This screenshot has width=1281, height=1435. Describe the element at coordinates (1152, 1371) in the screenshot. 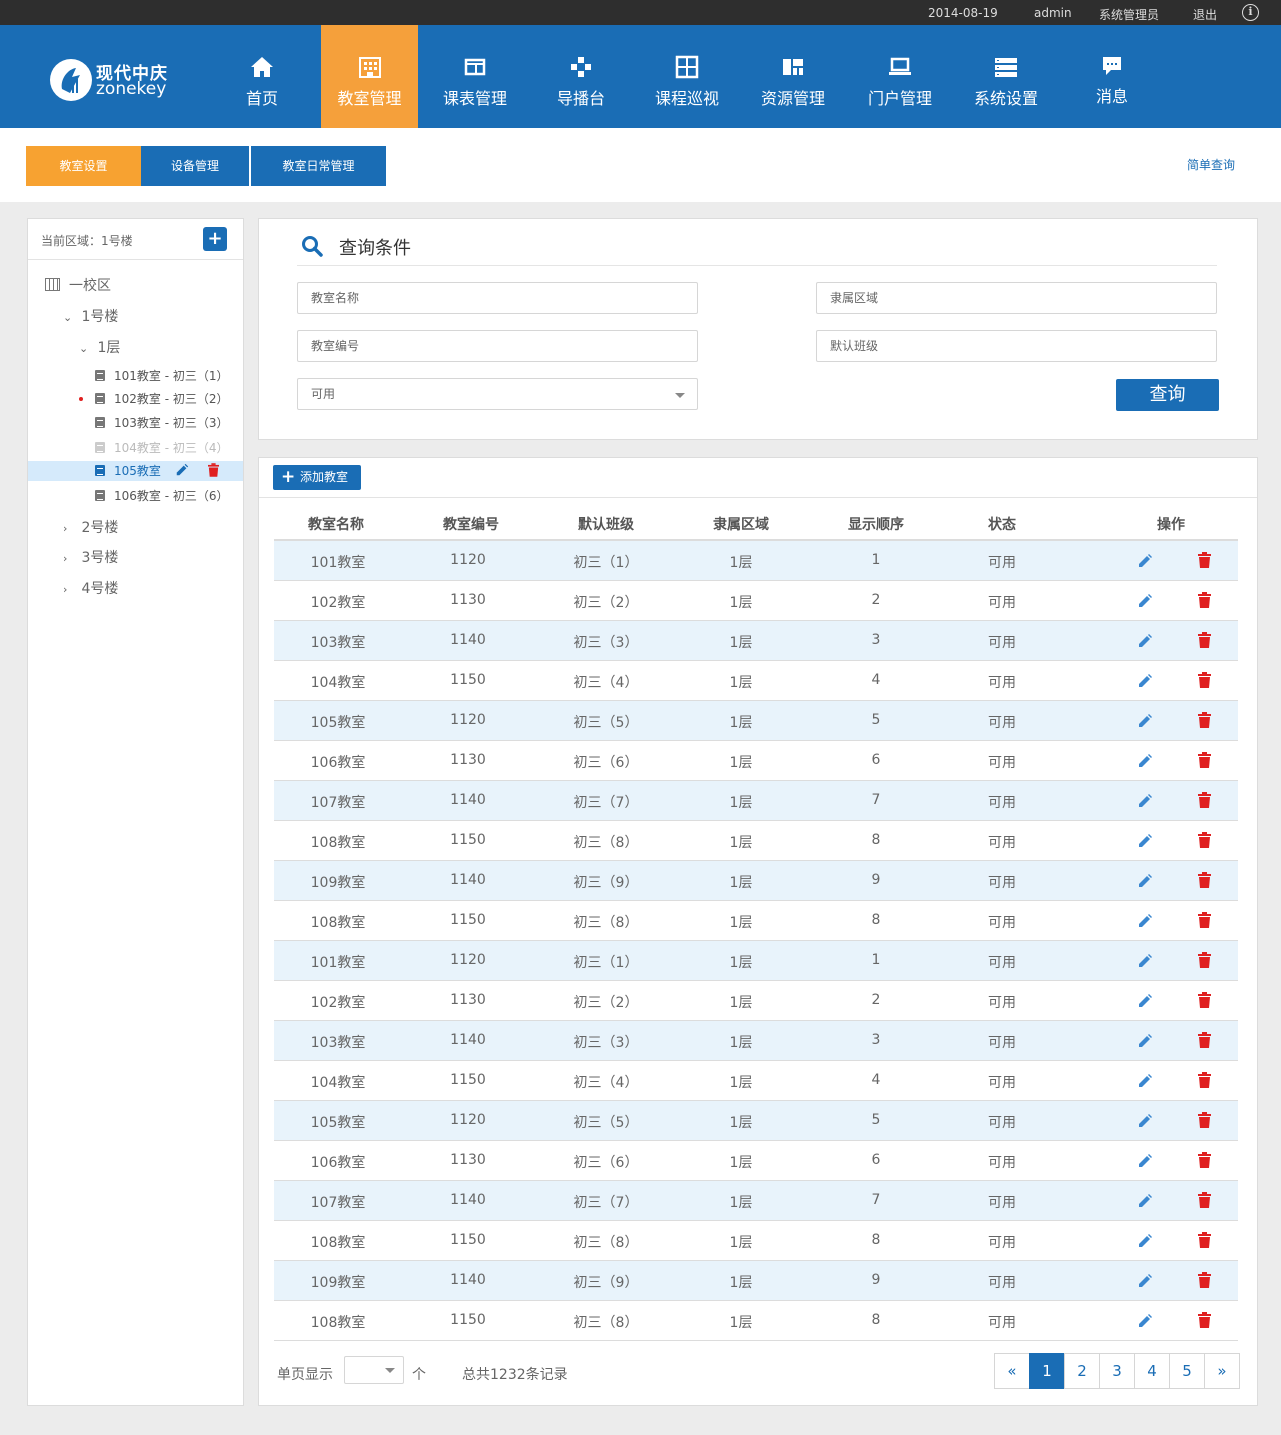

I see `page-button: 4` at that location.